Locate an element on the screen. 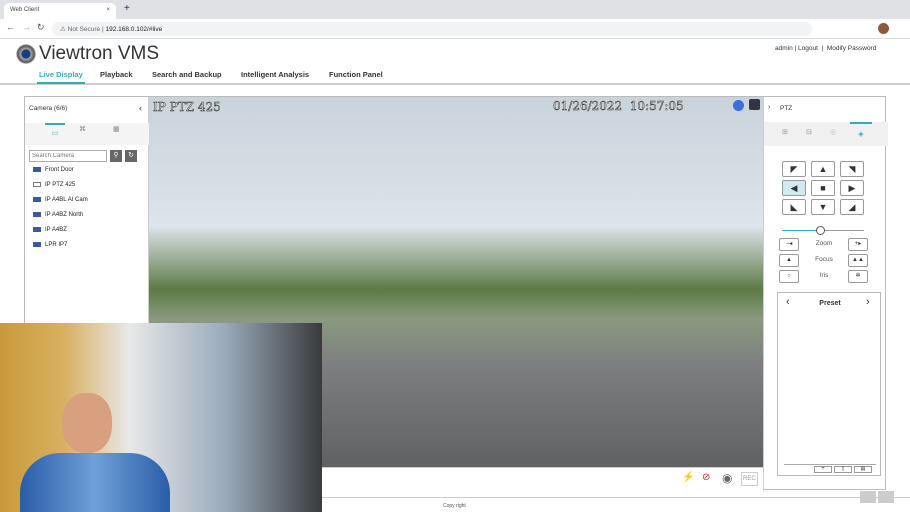 This screenshot has height=512, width=910. ptz-stop-button: ■ is located at coordinates (823, 188).